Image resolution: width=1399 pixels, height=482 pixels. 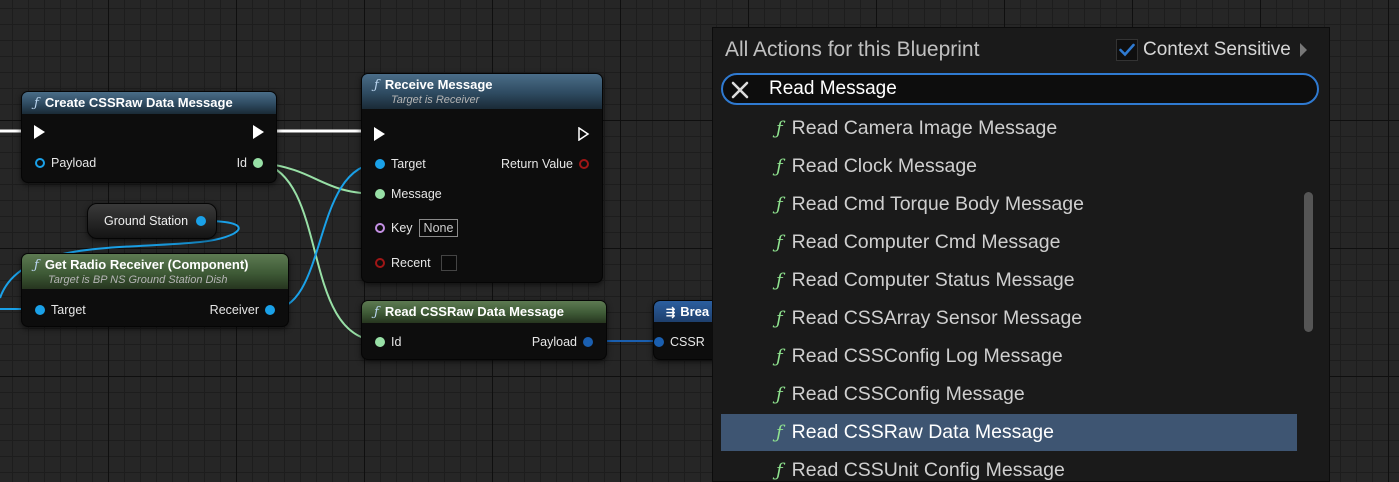 What do you see at coordinates (1303, 50) in the screenshot?
I see `expand-arrow-icon` at bounding box center [1303, 50].